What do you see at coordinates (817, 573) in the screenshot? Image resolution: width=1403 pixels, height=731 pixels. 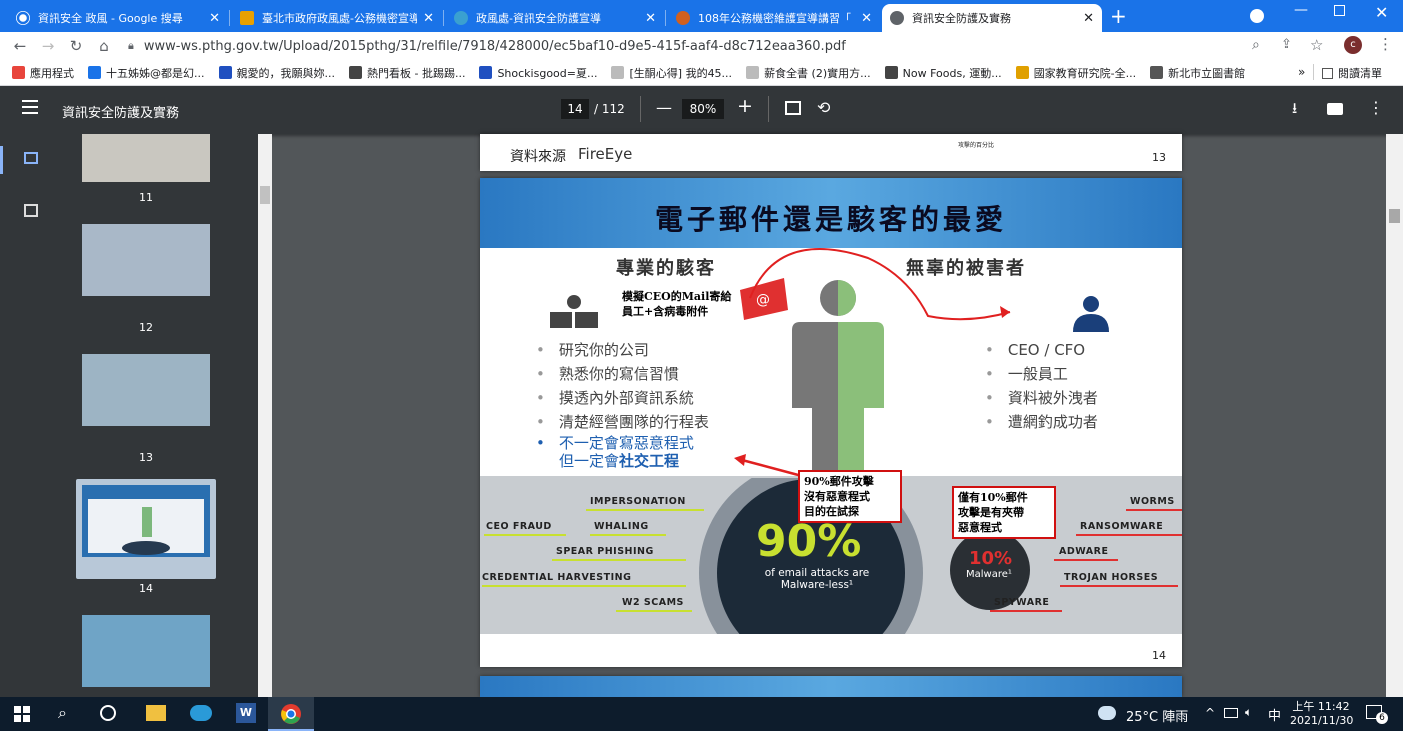 I see `caption-line: of email attacks are` at bounding box center [817, 573].